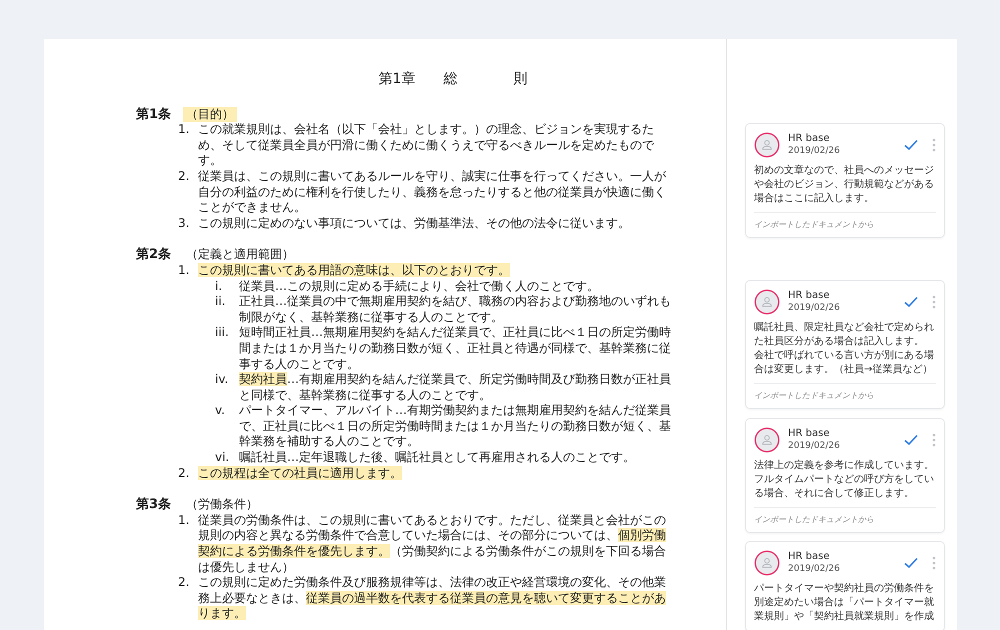 This screenshot has height=630, width=1000. Describe the element at coordinates (455, 388) in the screenshot. I see `definition-text: 契約社員…有期雇用契約を結んだ従業員で、所定労働時間及び勤務日数が正社員と同様で、基幹業務に従事する人のことです。` at that location.